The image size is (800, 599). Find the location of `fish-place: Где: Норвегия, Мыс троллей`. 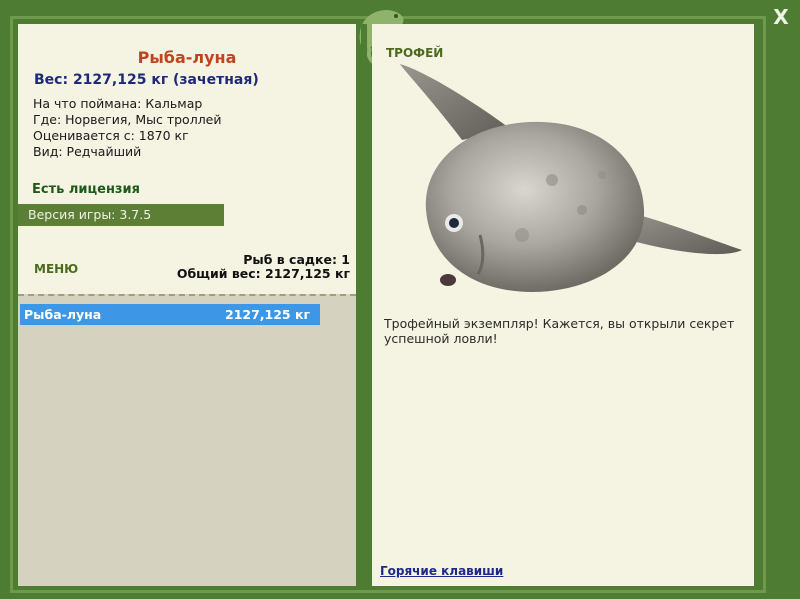

fish-place: Где: Норвегия, Мыс троллей is located at coordinates (127, 119).